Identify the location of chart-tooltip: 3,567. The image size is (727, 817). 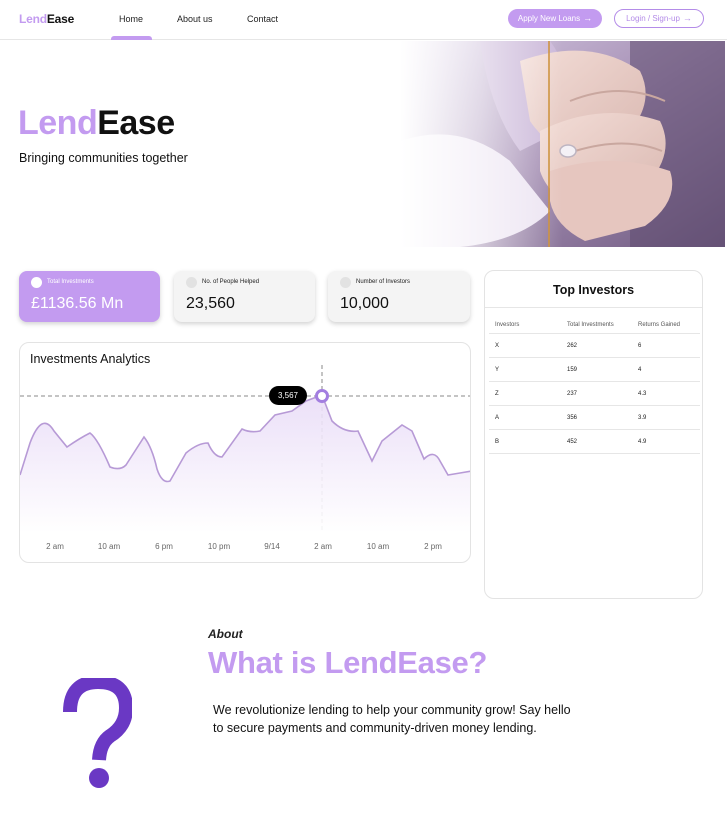
(288, 395).